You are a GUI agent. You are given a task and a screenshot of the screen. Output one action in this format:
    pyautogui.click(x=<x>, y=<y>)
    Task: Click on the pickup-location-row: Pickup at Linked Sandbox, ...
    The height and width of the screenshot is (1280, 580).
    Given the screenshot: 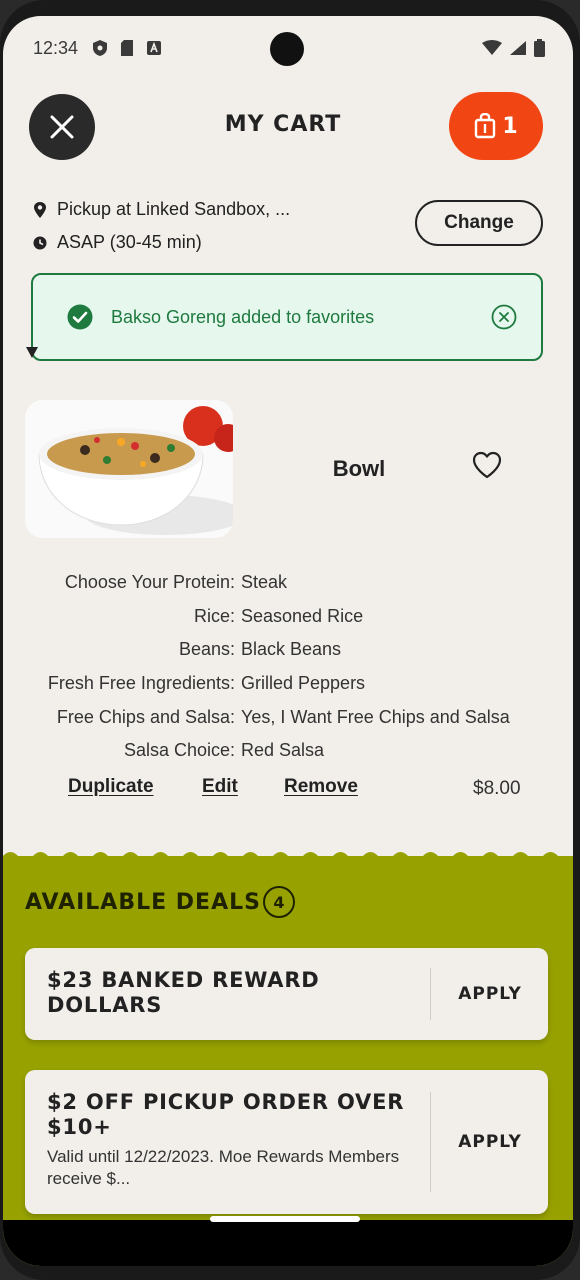 What is the action you would take?
    pyautogui.click(x=161, y=209)
    